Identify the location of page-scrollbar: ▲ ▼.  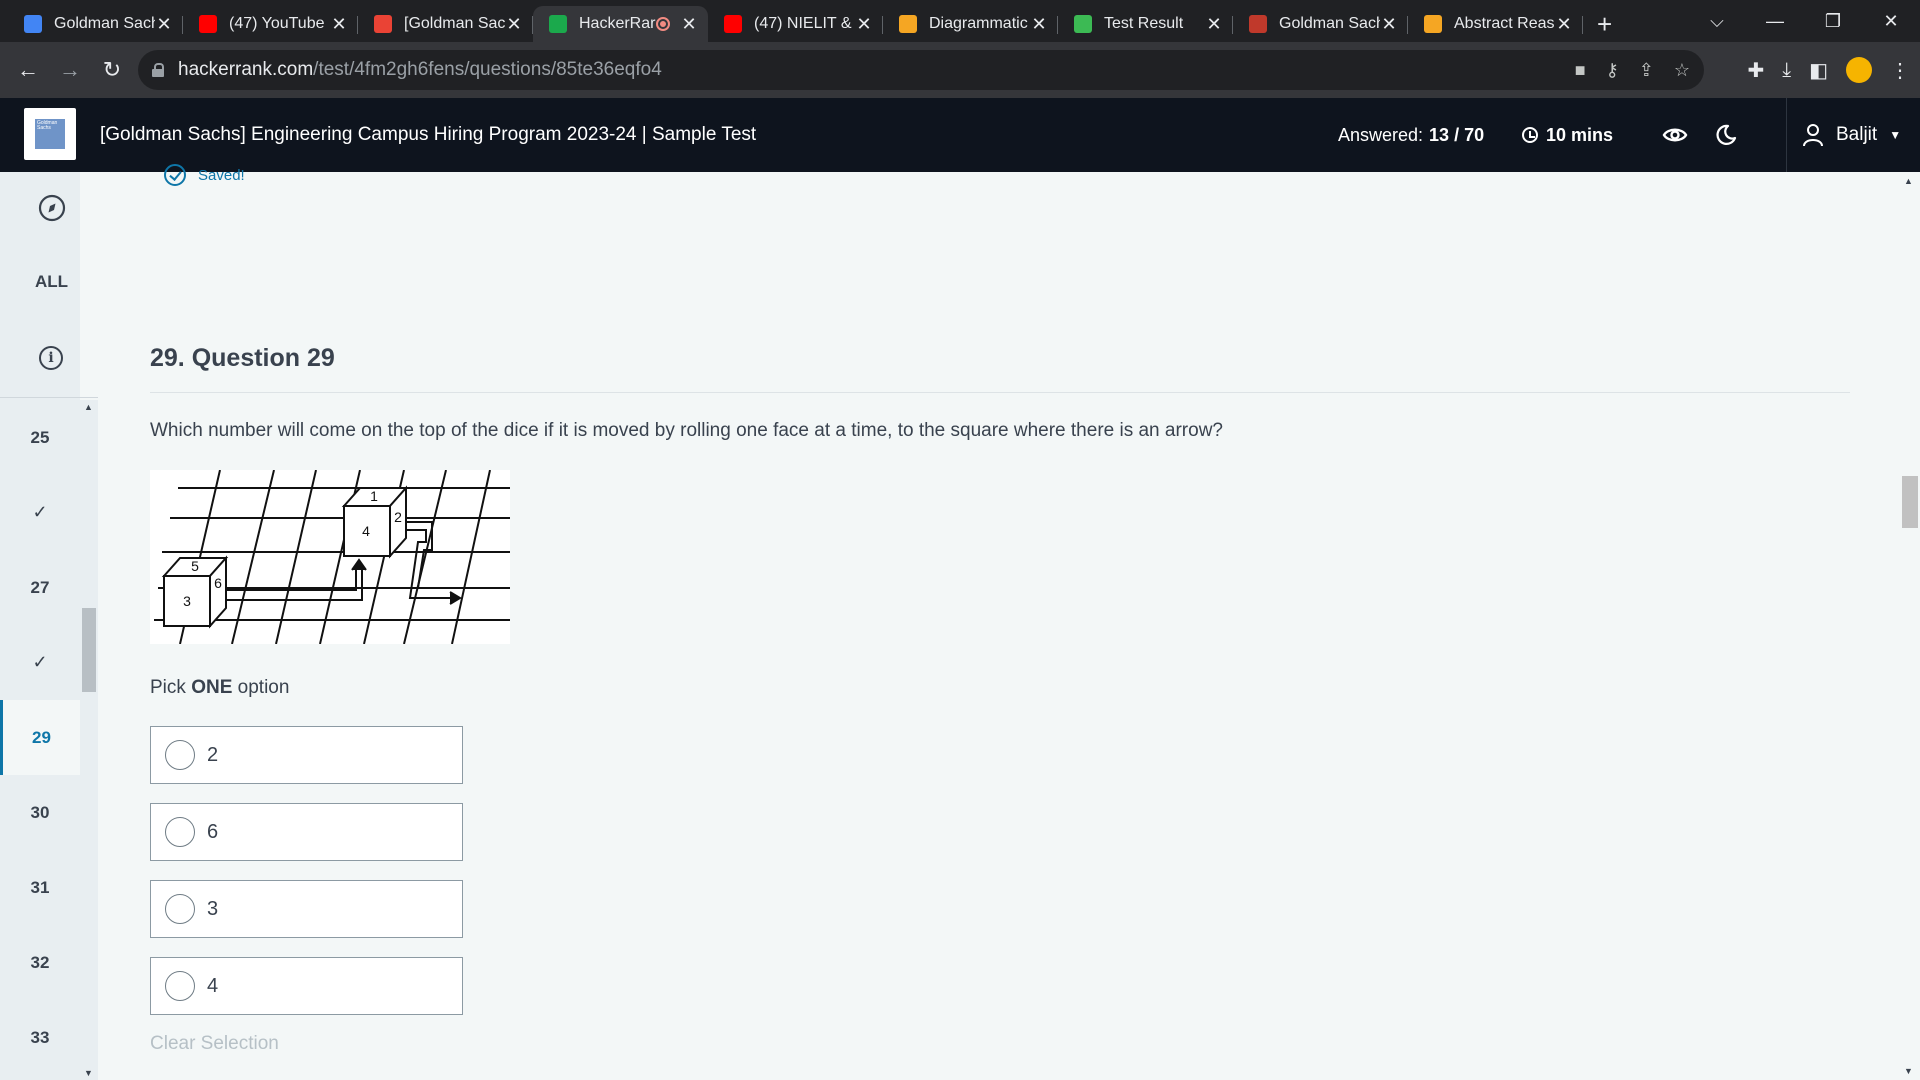
(1909, 626).